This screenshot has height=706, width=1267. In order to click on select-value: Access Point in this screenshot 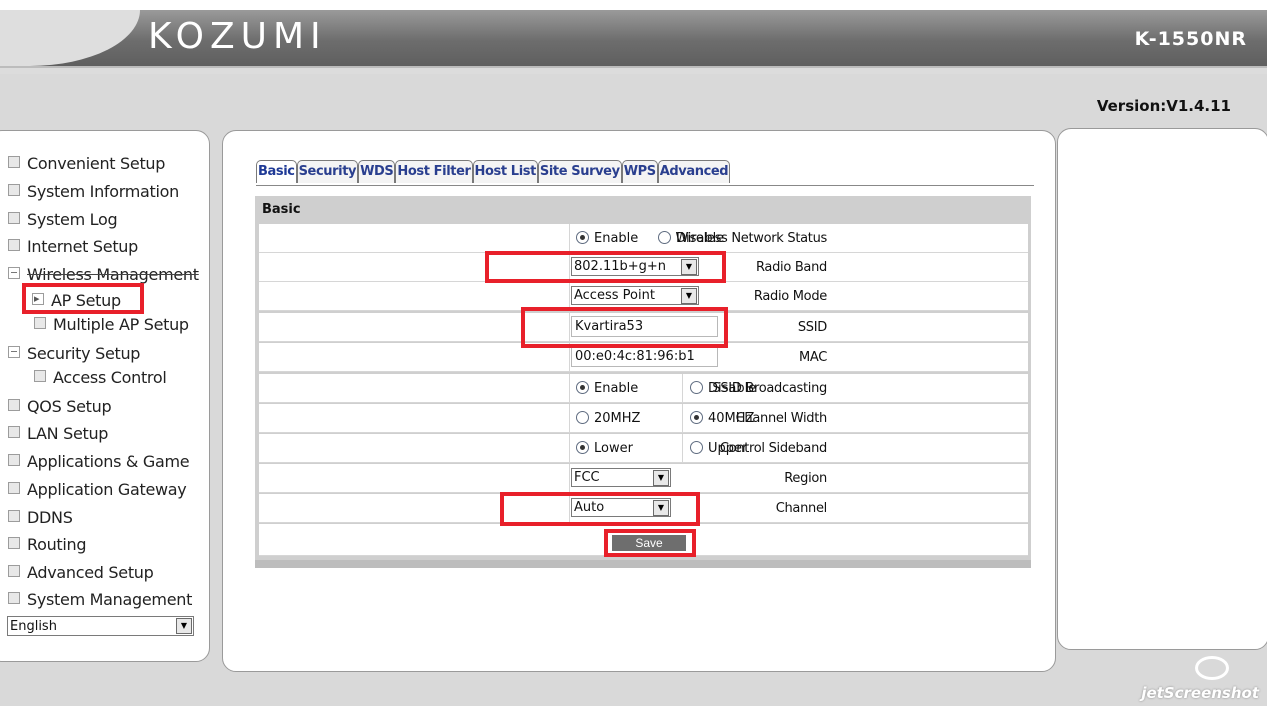, I will do `click(614, 295)`.